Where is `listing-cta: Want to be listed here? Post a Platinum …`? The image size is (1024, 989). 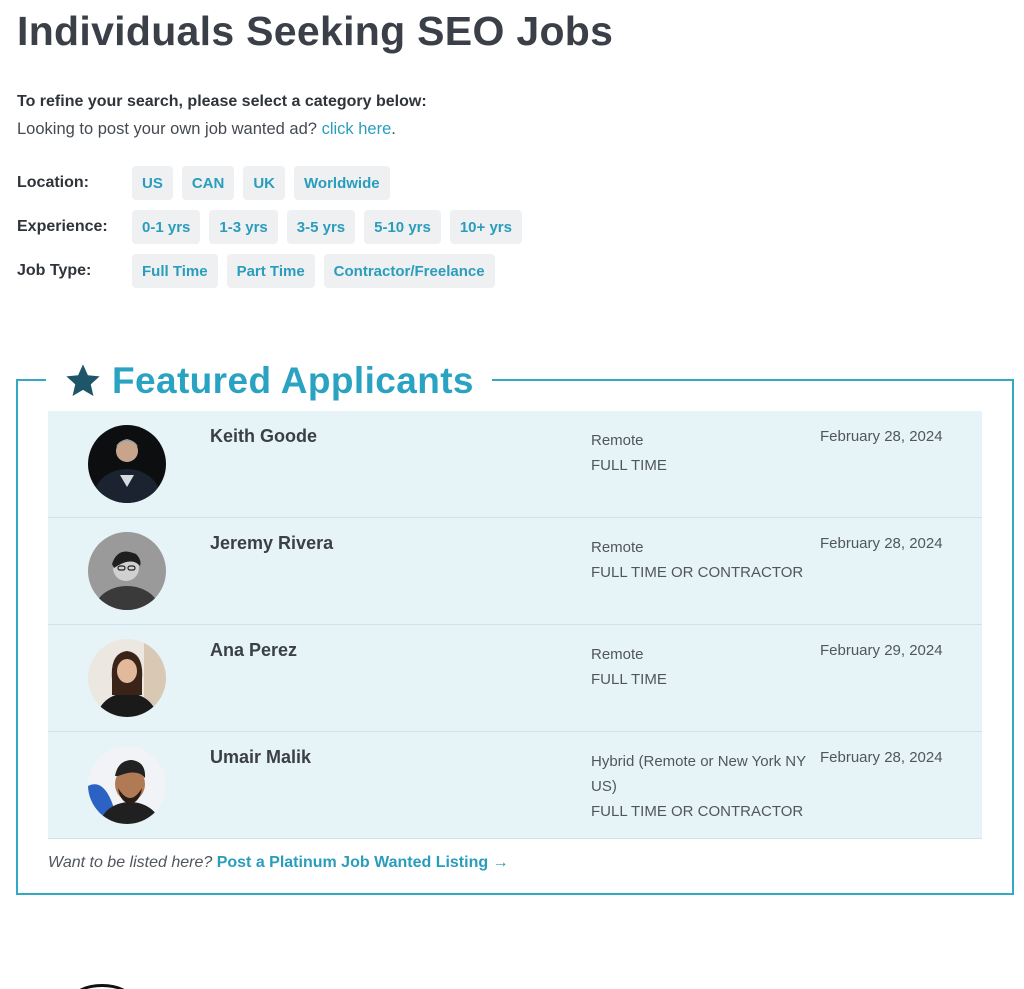 listing-cta: Want to be listed here? Post a Platinum … is located at coordinates (278, 863).